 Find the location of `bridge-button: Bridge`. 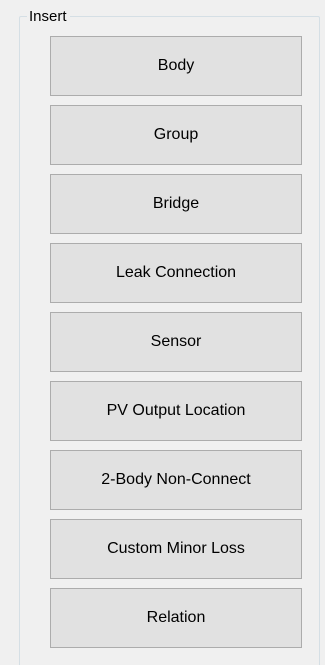

bridge-button: Bridge is located at coordinates (176, 204).